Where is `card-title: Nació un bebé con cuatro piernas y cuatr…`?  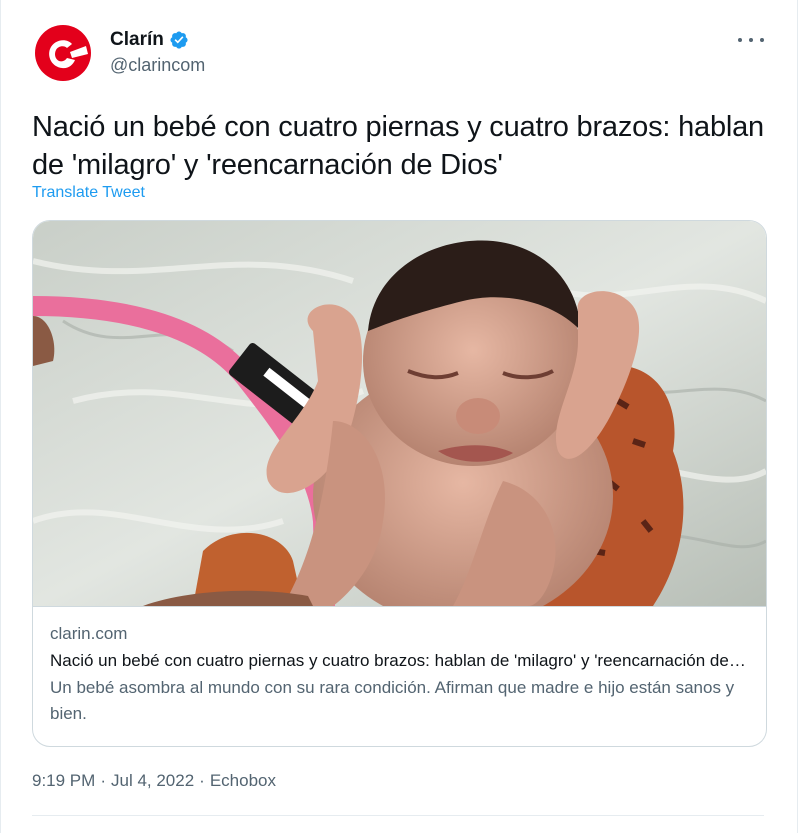
card-title: Nació un bebé con cuatro piernas y cuatr… is located at coordinates (399, 660).